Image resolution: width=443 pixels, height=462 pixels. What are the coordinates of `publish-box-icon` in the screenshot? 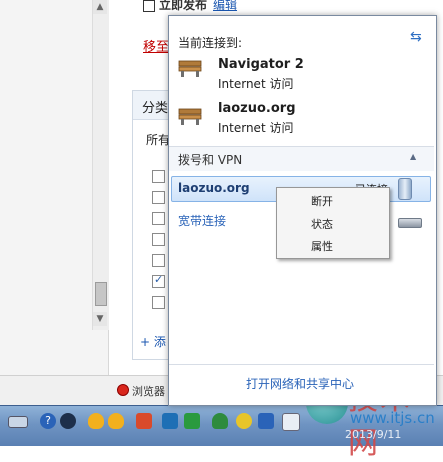 It's located at (149, 6).